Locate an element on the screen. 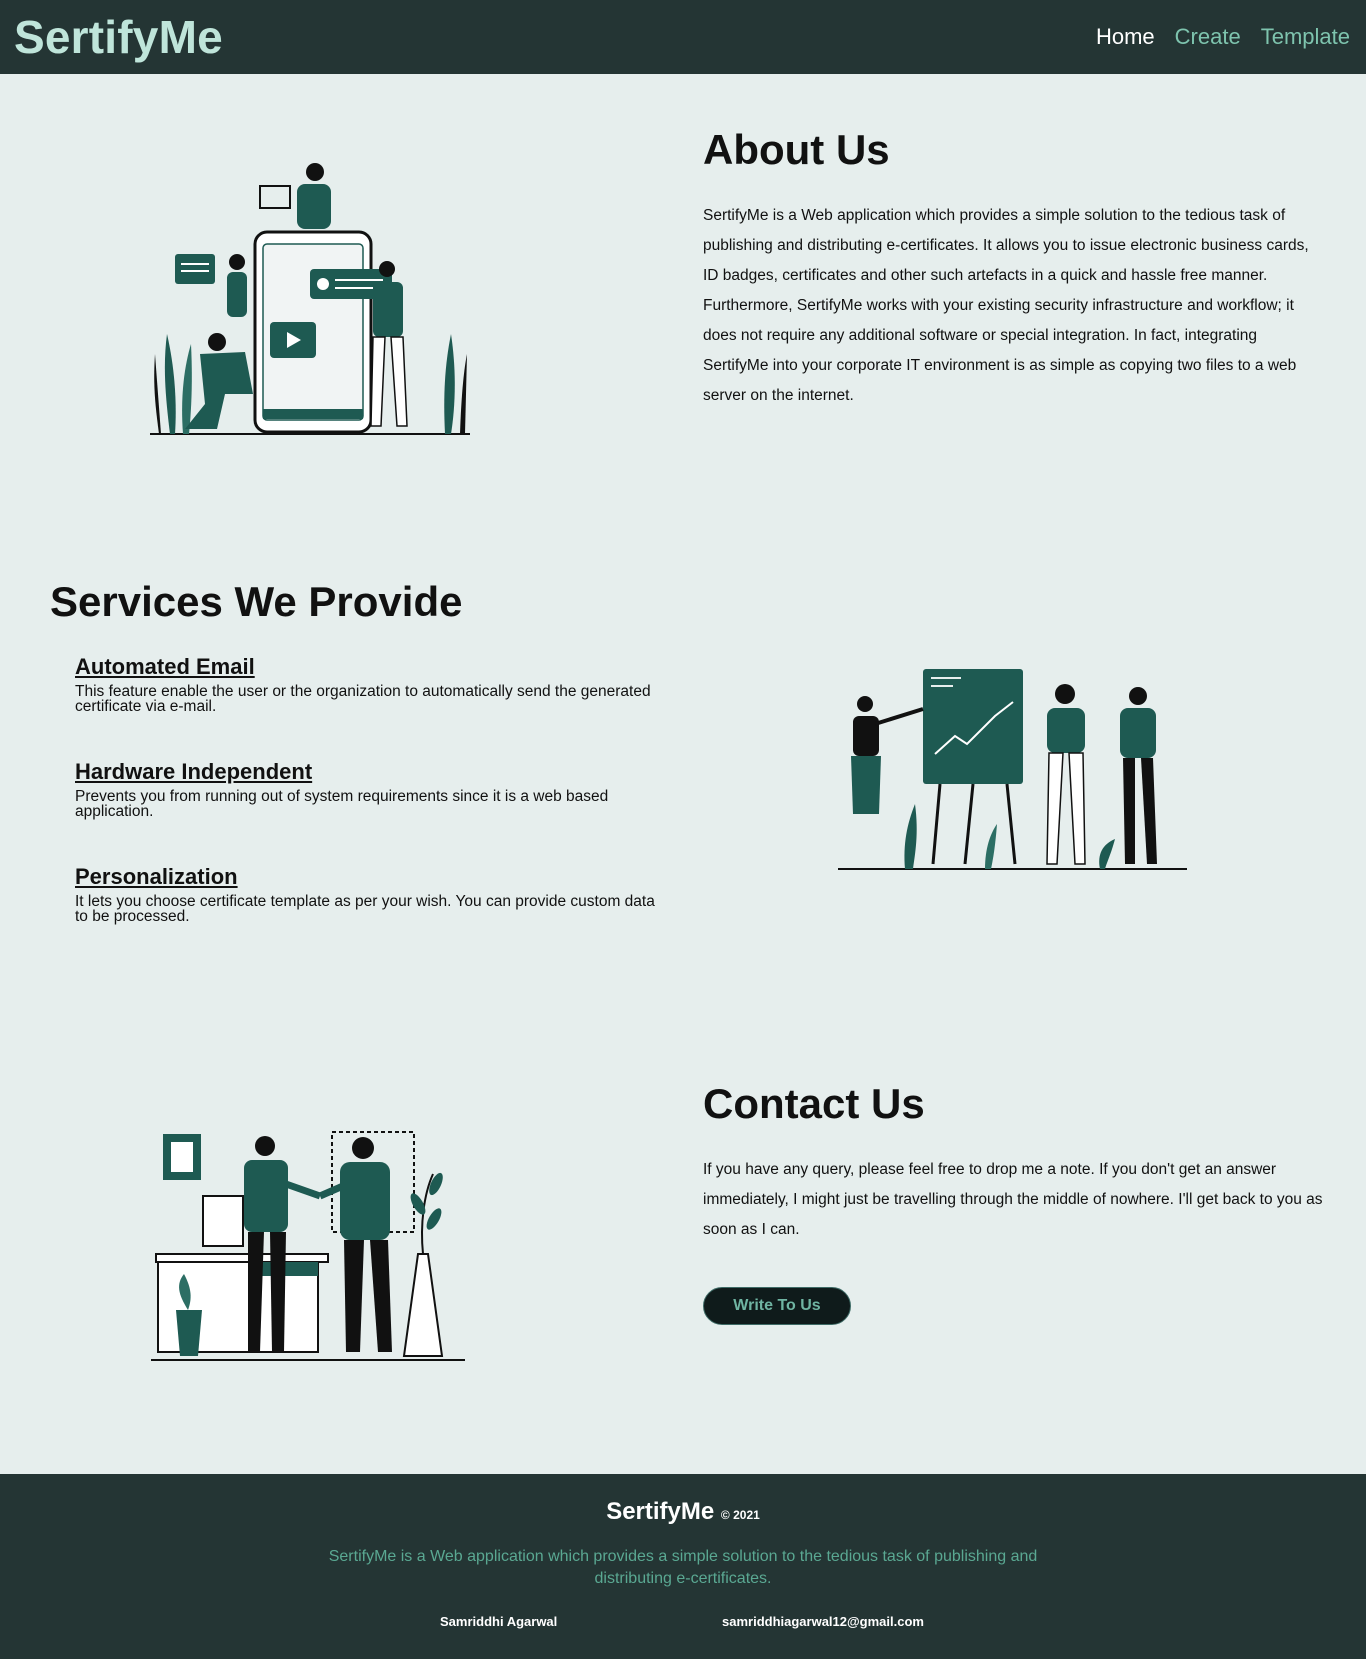 Image resolution: width=1366 pixels, height=1659 pixels. footer-email: samriddhiagarwal12@gmail.com is located at coordinates (823, 1621).